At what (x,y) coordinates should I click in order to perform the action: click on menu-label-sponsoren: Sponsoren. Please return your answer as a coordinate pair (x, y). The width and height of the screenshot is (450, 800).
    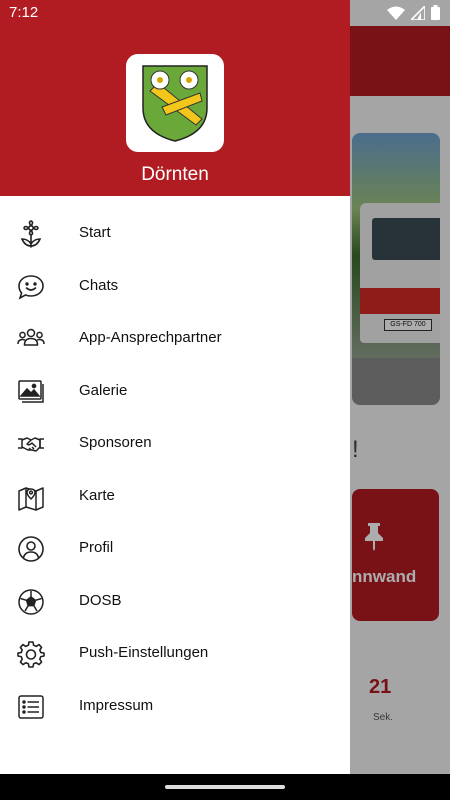
    Looking at the image, I should click on (115, 442).